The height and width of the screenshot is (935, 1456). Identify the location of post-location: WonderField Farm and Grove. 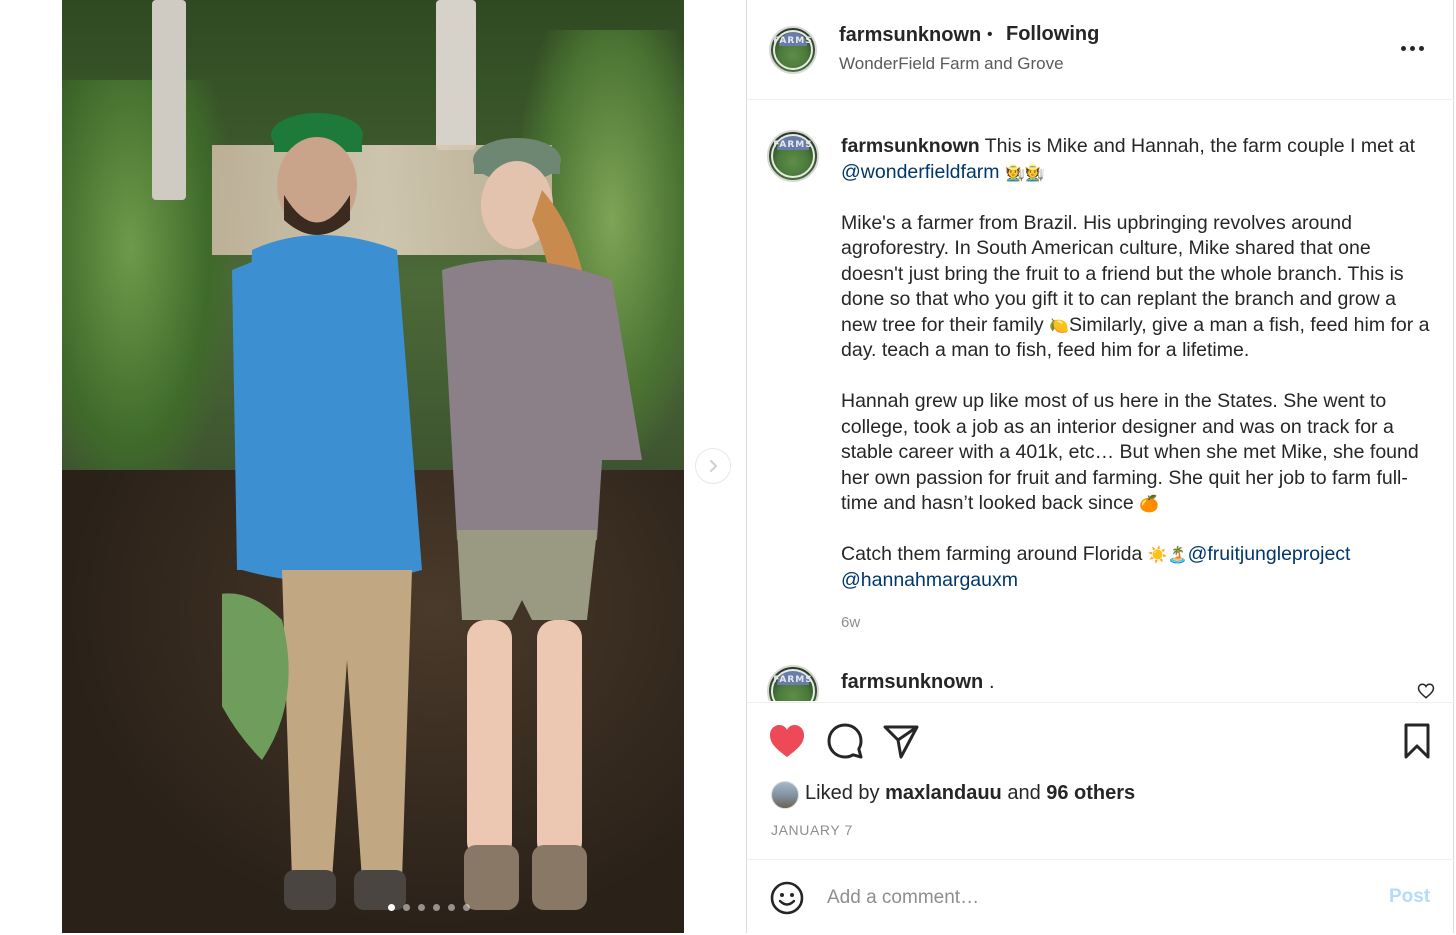
(951, 64).